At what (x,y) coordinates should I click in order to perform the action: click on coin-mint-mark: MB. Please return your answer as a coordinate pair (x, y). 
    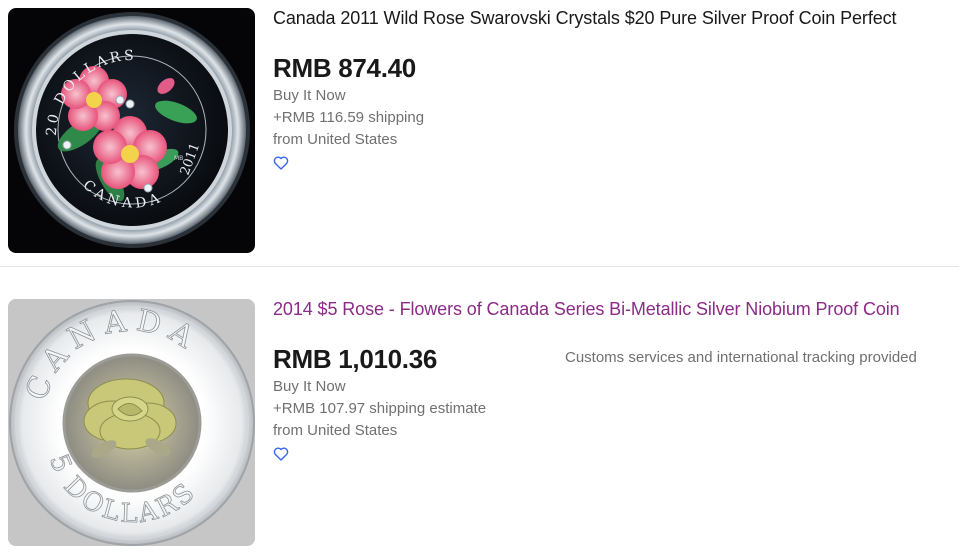
    Looking at the image, I should click on (178, 158).